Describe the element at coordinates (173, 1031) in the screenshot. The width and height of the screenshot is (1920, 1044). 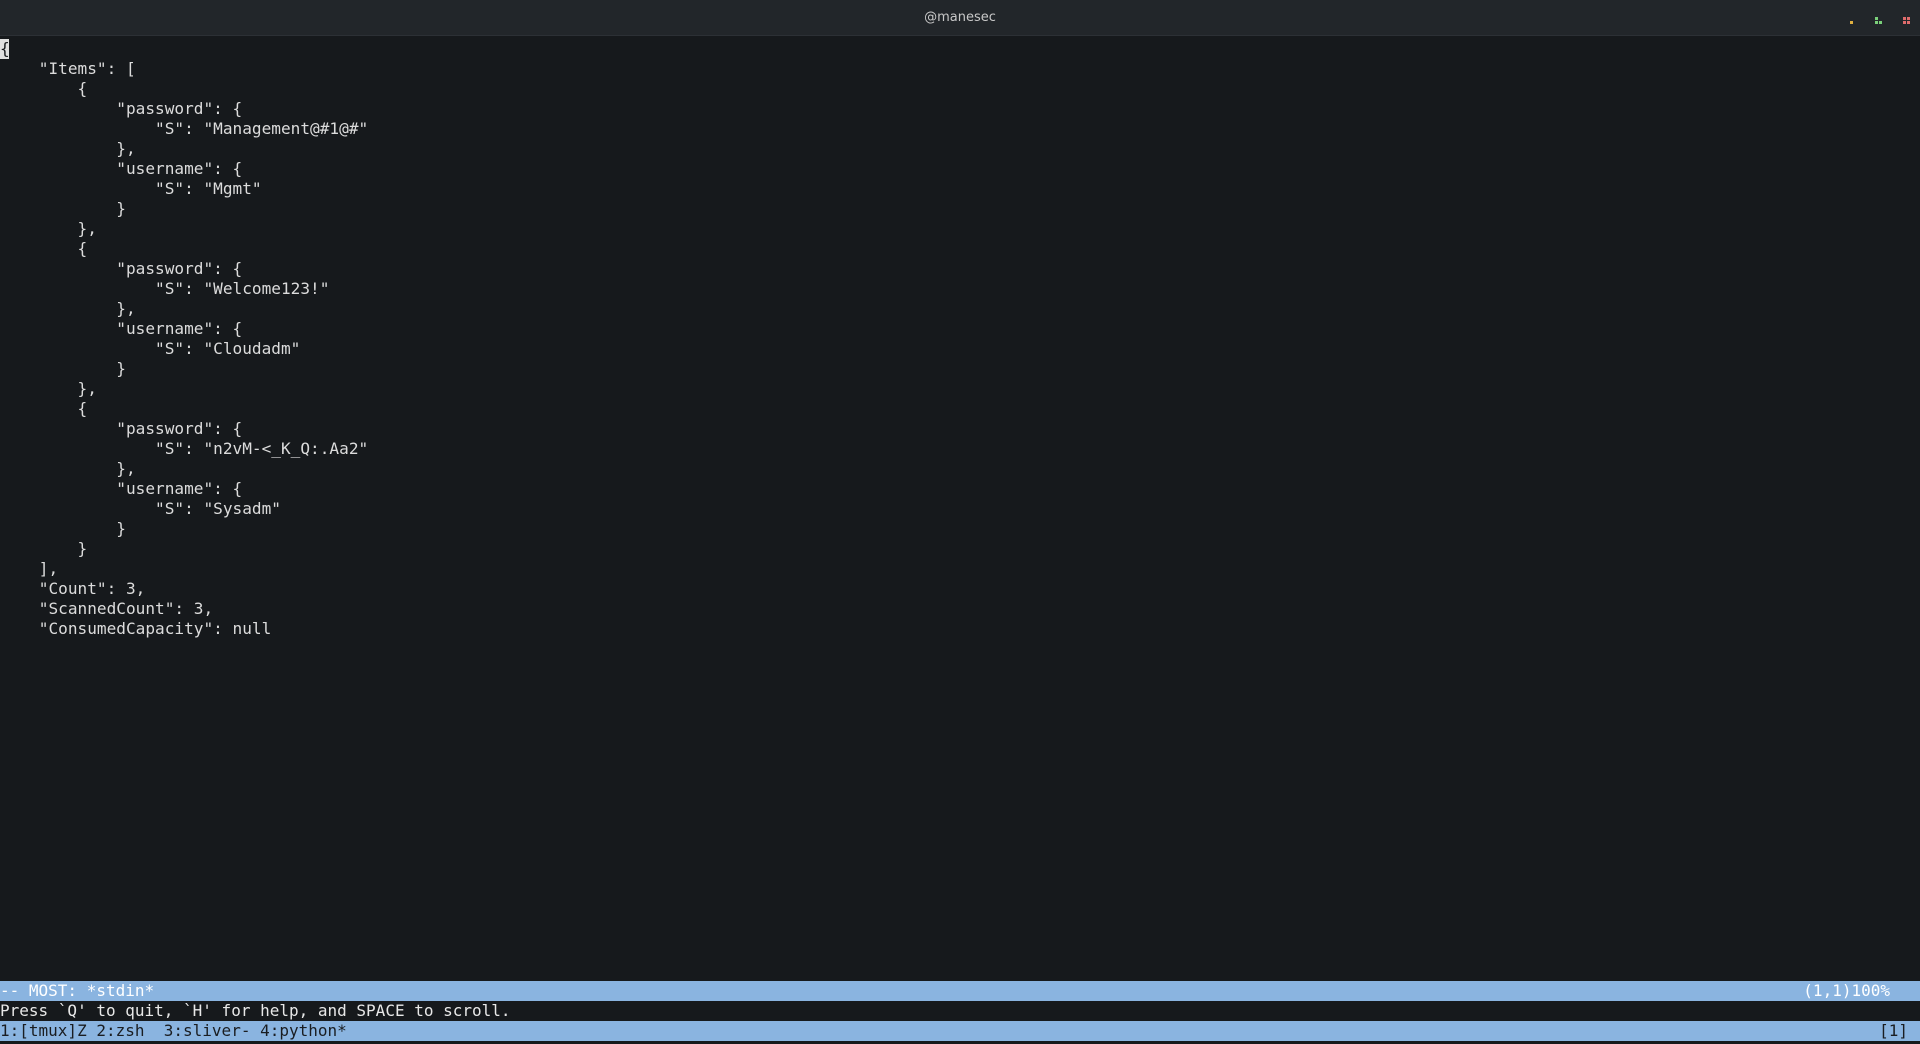
I see `tmux-window-list: 1:[tmux]Z 2:zsh 3:sliver- 4:python*` at that location.